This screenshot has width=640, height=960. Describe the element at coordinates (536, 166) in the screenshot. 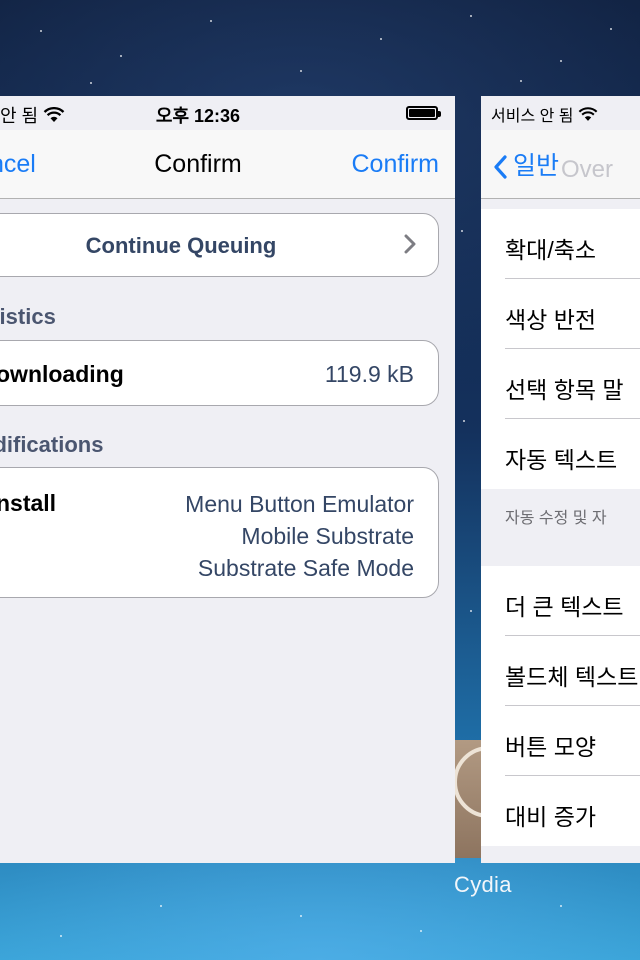

I see `back-button-label: 일반` at that location.